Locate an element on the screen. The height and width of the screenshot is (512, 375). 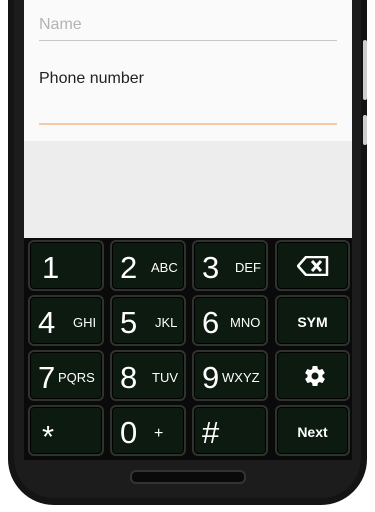
power-button is located at coordinates (365, 130).